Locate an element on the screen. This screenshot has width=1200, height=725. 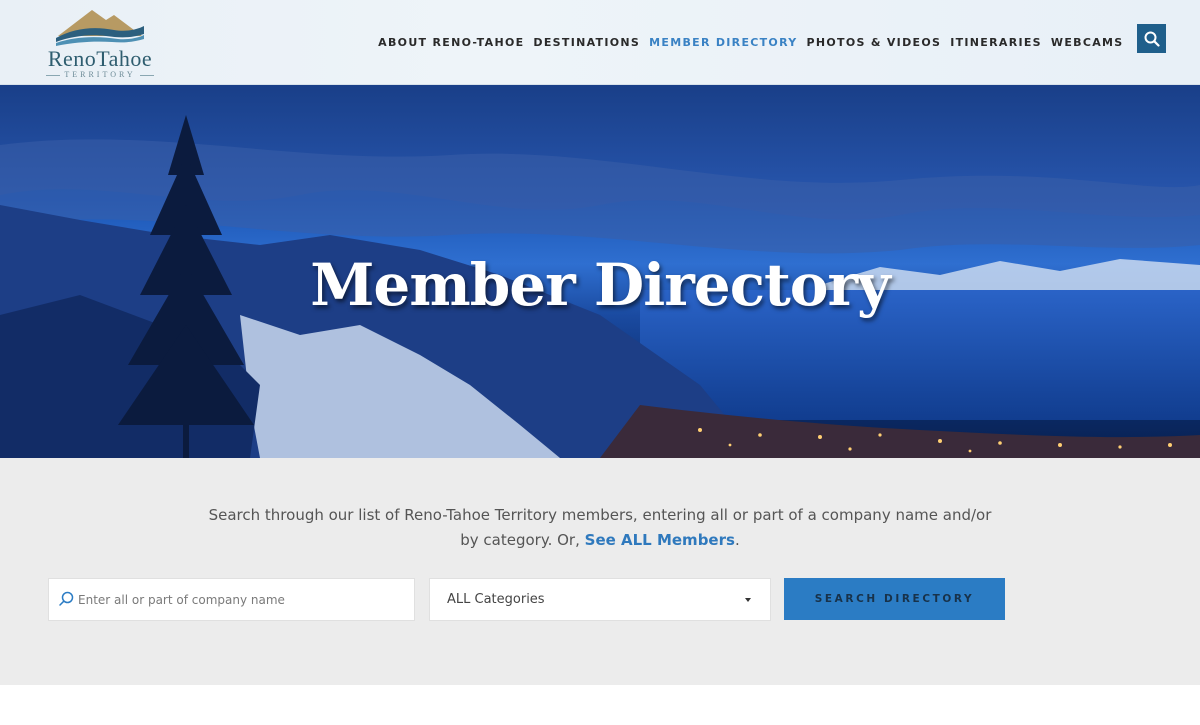
footer-band is located at coordinates (600, 705).